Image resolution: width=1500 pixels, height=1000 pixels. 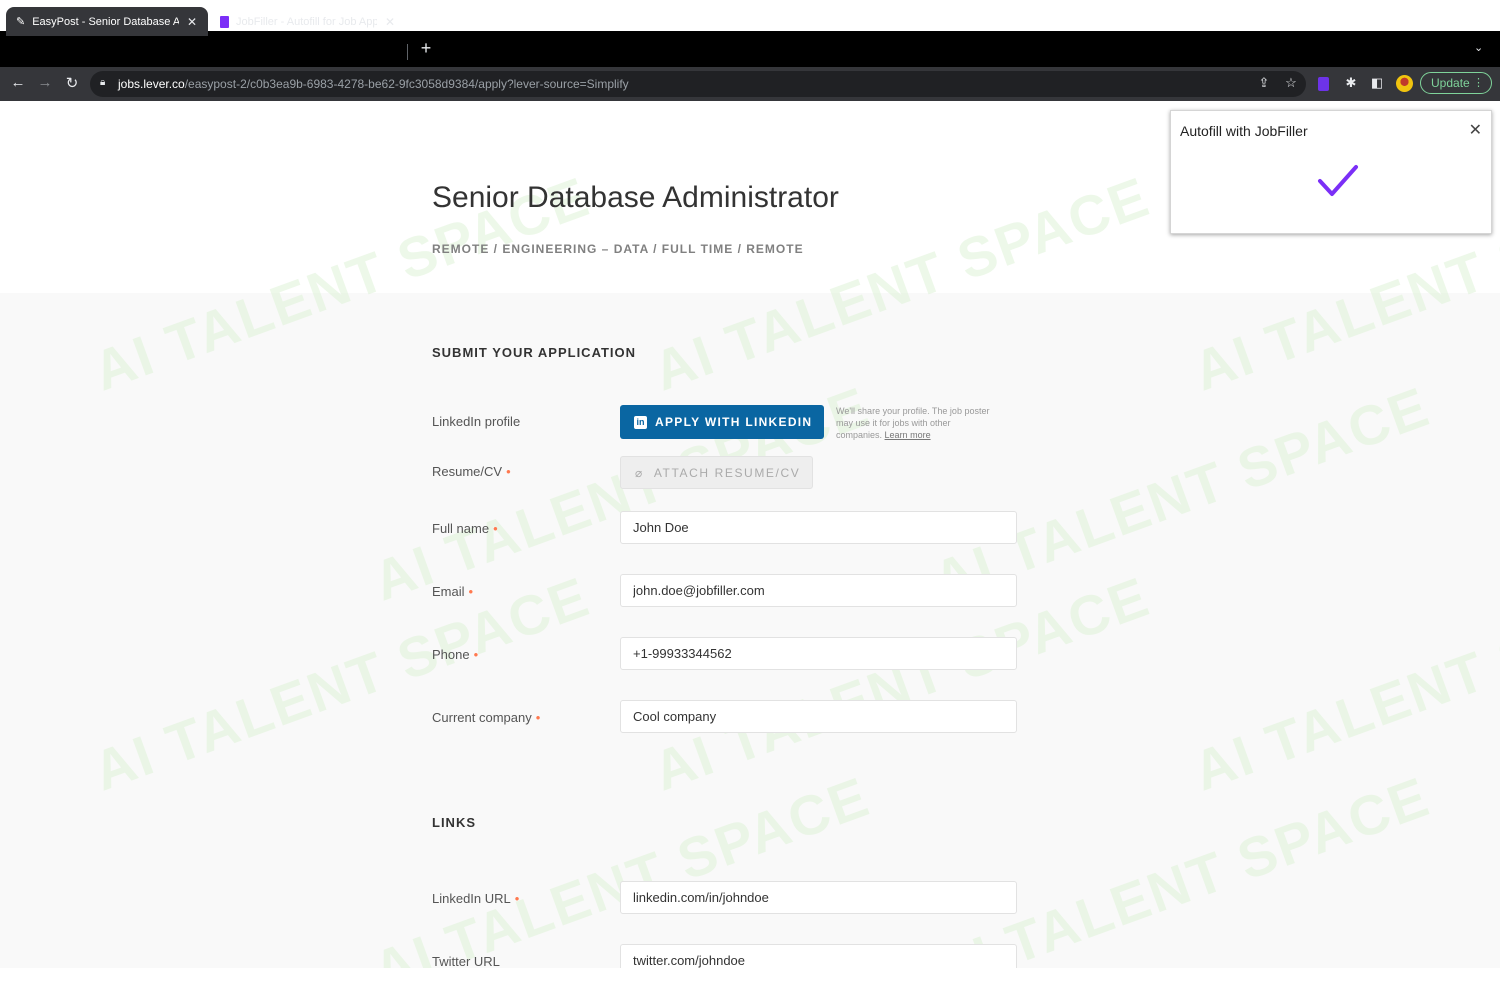 I want to click on jobfiller-favicon-icon, so click(x=224, y=21).